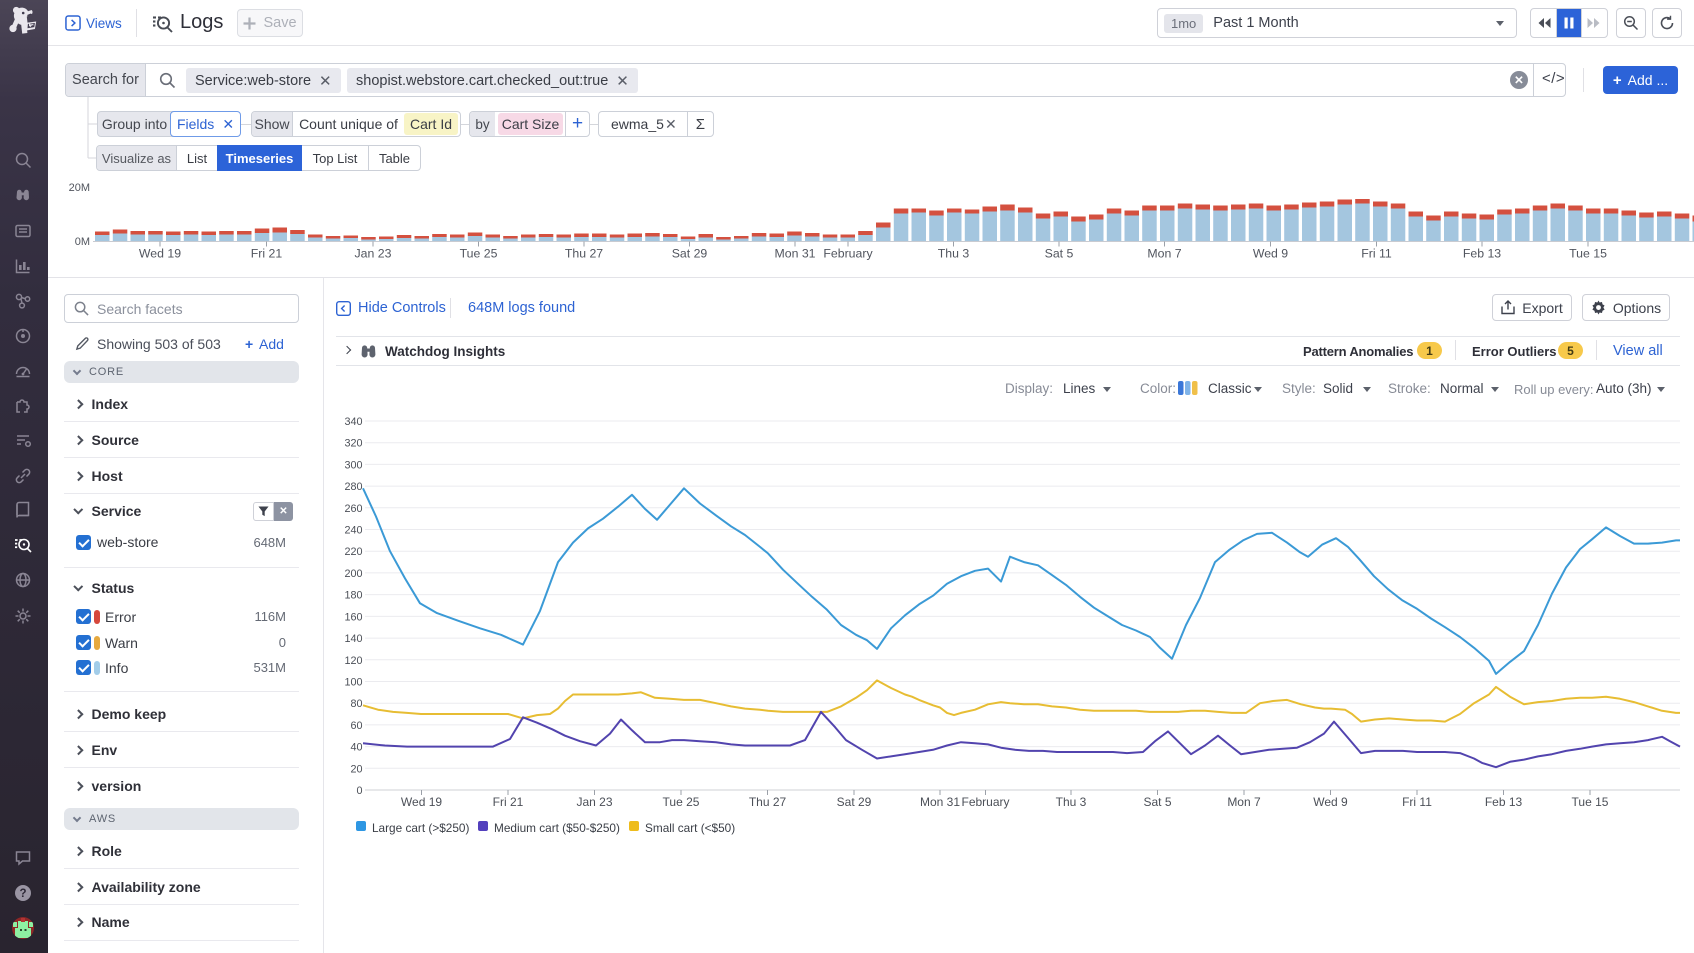 Image resolution: width=1694 pixels, height=953 pixels. What do you see at coordinates (353, 661) in the screenshot?
I see `svg-text: 120` at bounding box center [353, 661].